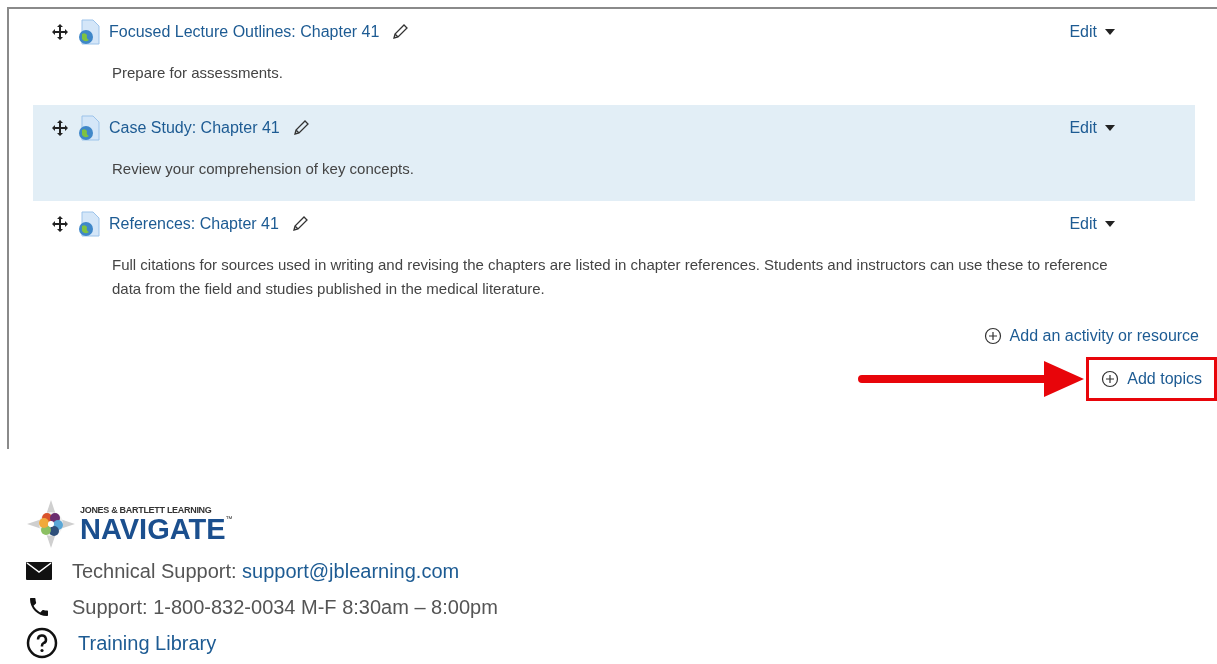  What do you see at coordinates (244, 32) in the screenshot?
I see `activity-link: Focused Lecture Outlines: Chapter 41` at bounding box center [244, 32].